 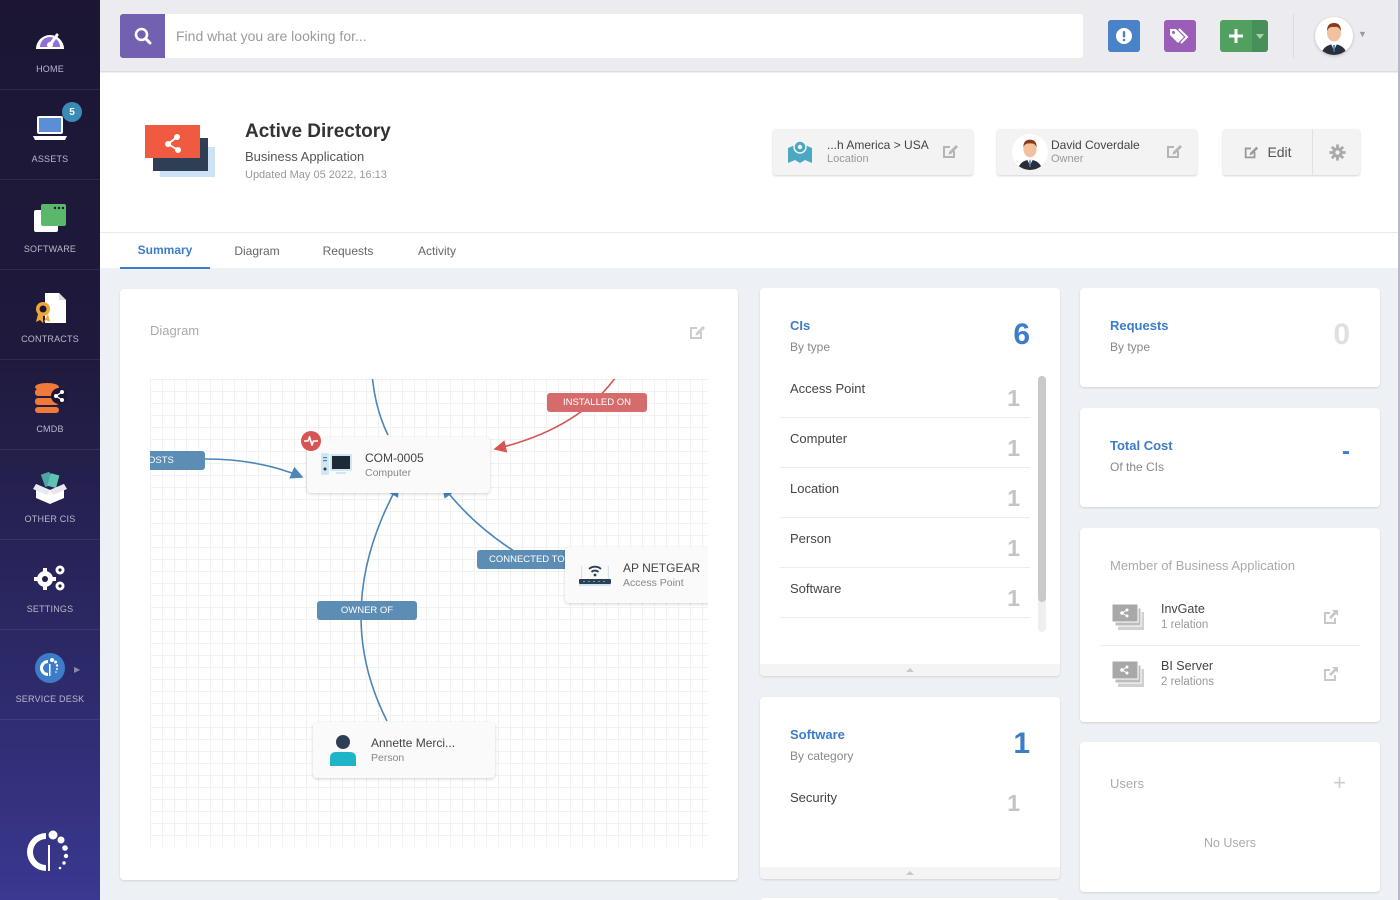 I want to click on edge-label-installed-on: INSTALLED ON, so click(x=597, y=402).